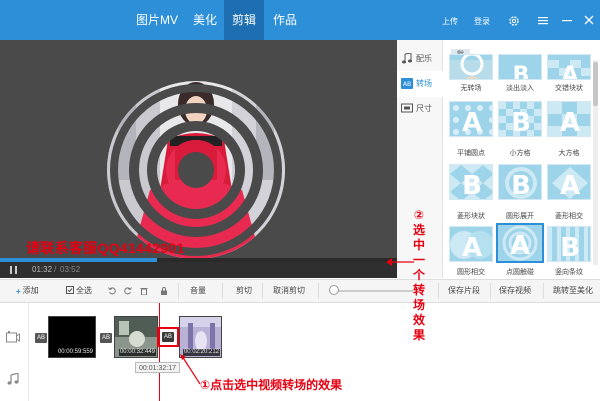 The height and width of the screenshot is (401, 600). Describe the element at coordinates (244, 20) in the screenshot. I see `tab-edit: 剪辑` at that location.